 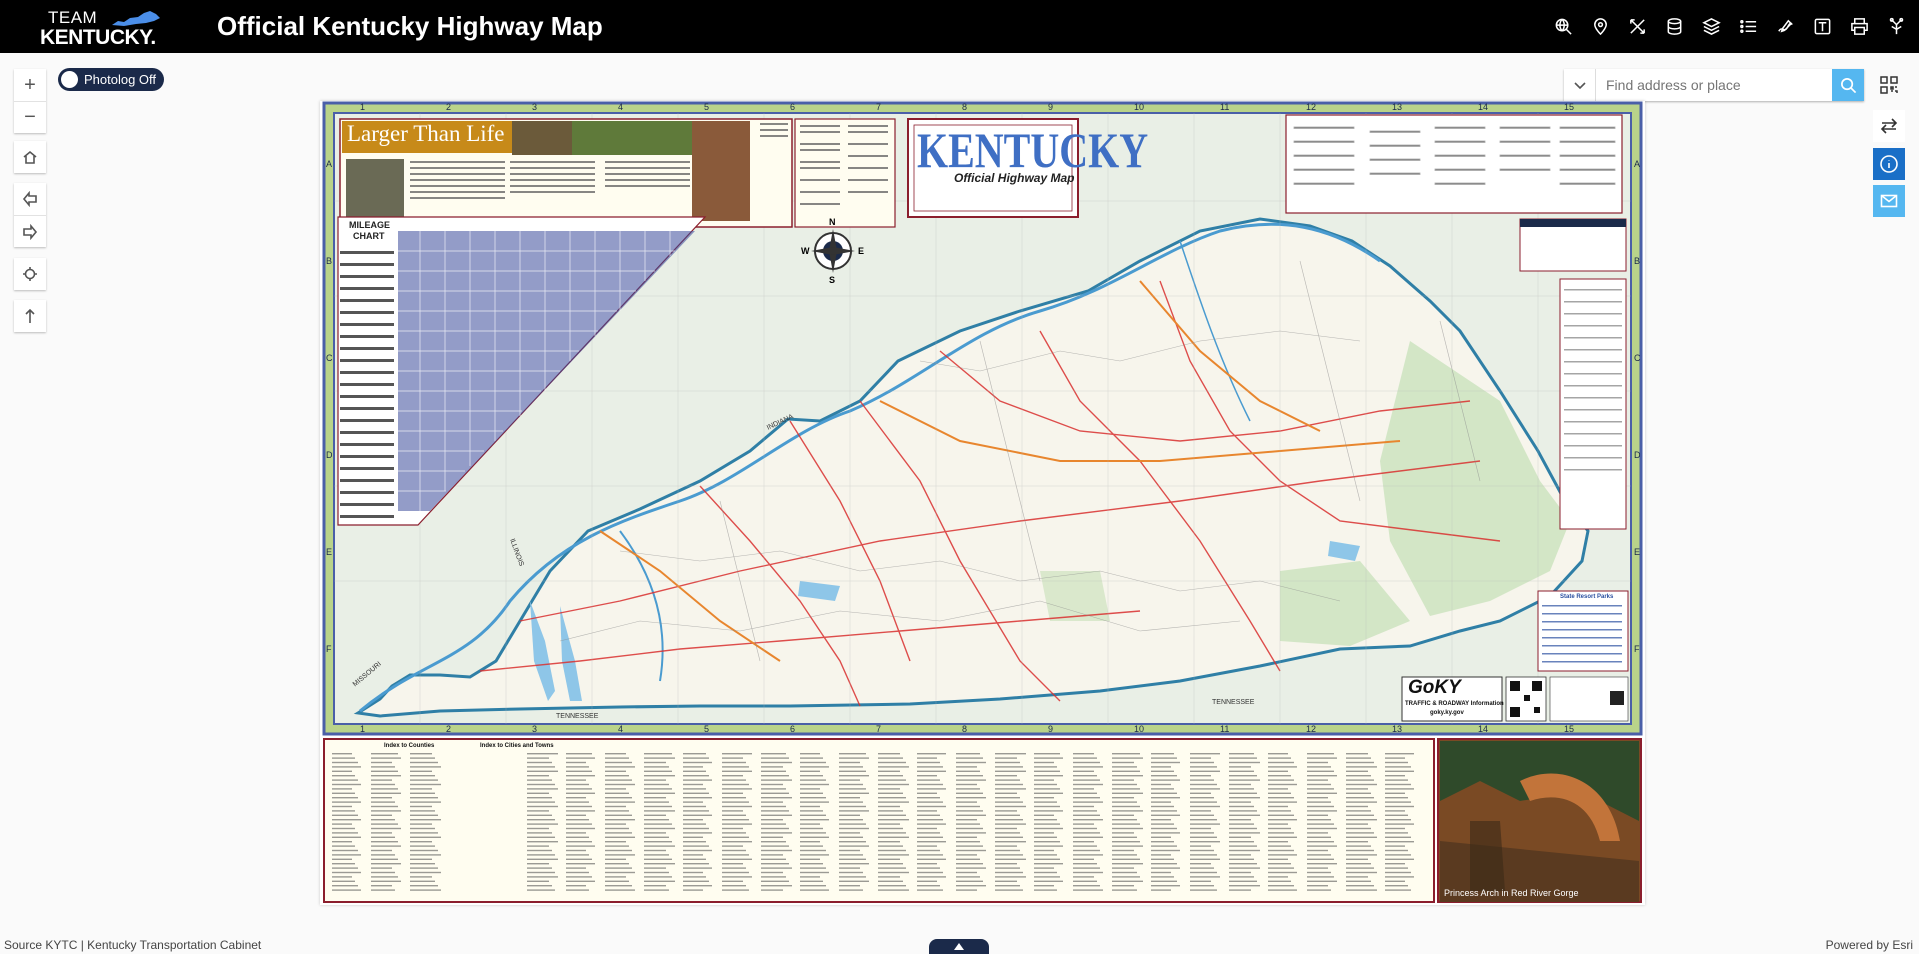 What do you see at coordinates (29, 199) in the screenshot?
I see `arrow-left-icon` at bounding box center [29, 199].